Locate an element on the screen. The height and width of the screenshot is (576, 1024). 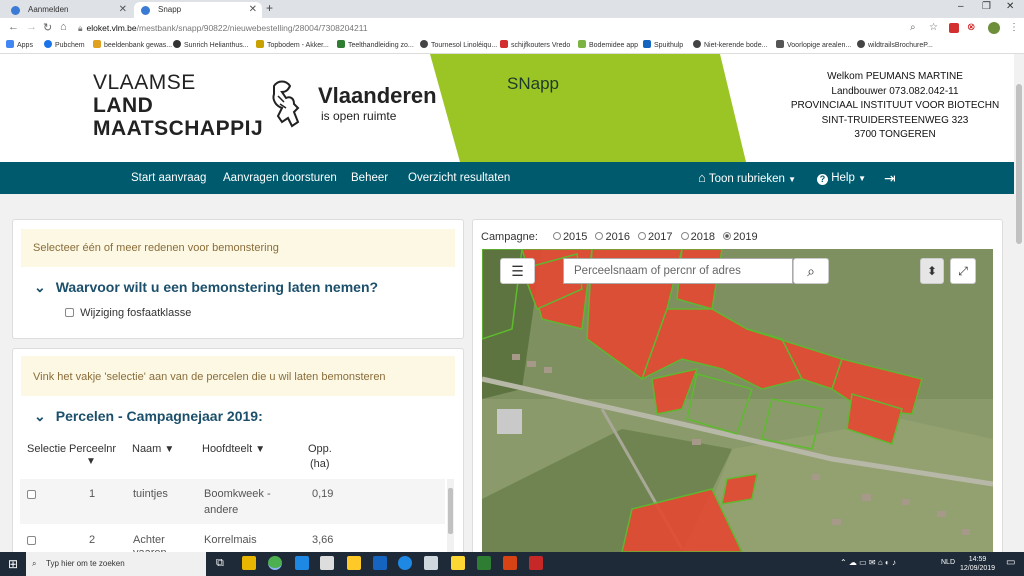
bookmark-apps: Apps is located at coordinates (19, 46).